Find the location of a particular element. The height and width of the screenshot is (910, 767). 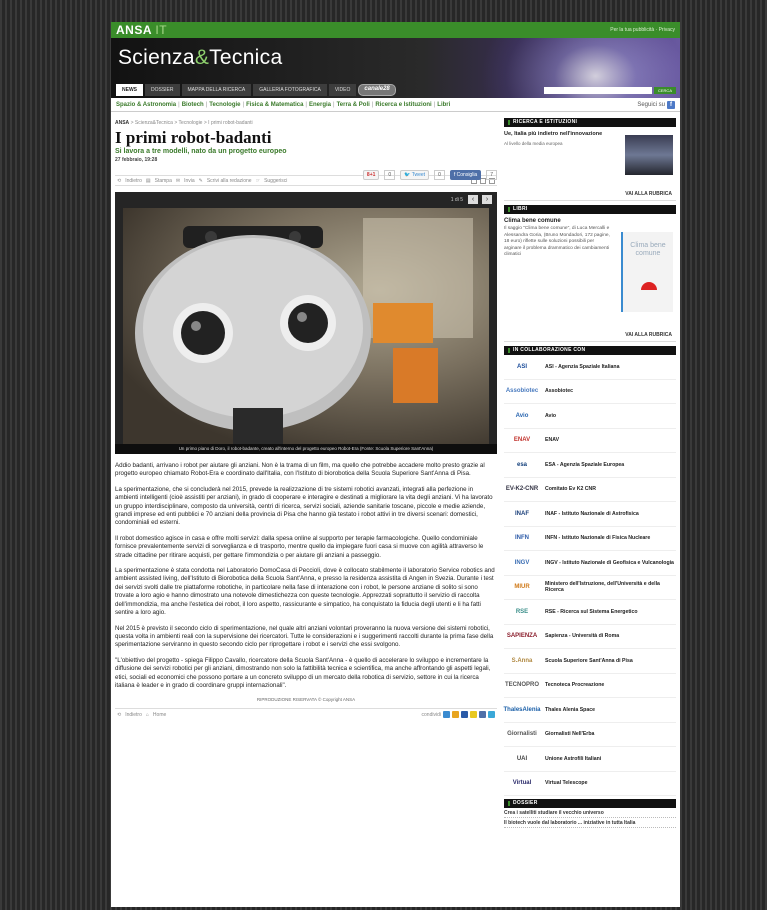

nav-tab-dossier: DOSSIER is located at coordinates (162, 90).